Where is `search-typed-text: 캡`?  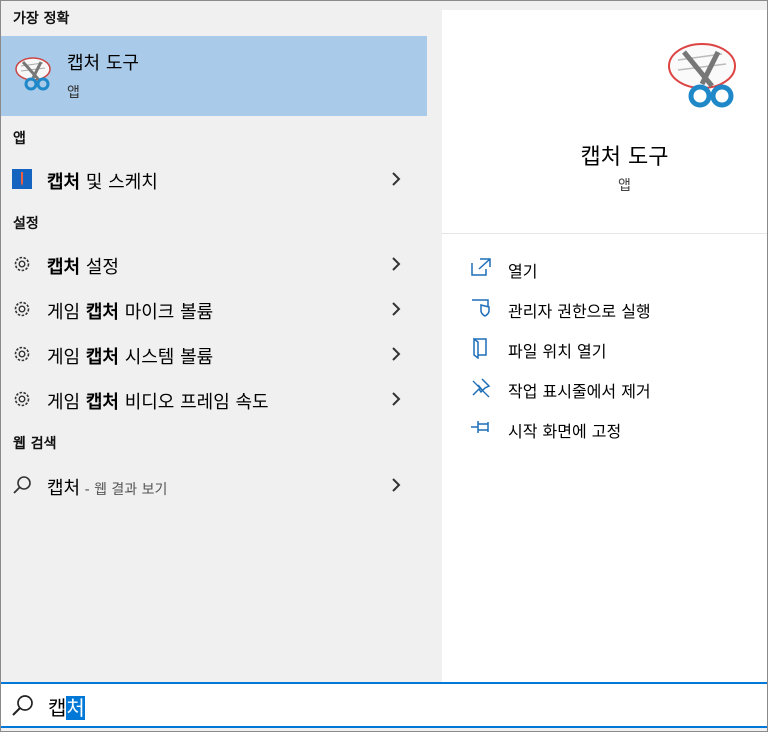 search-typed-text: 캡 is located at coordinates (57, 708).